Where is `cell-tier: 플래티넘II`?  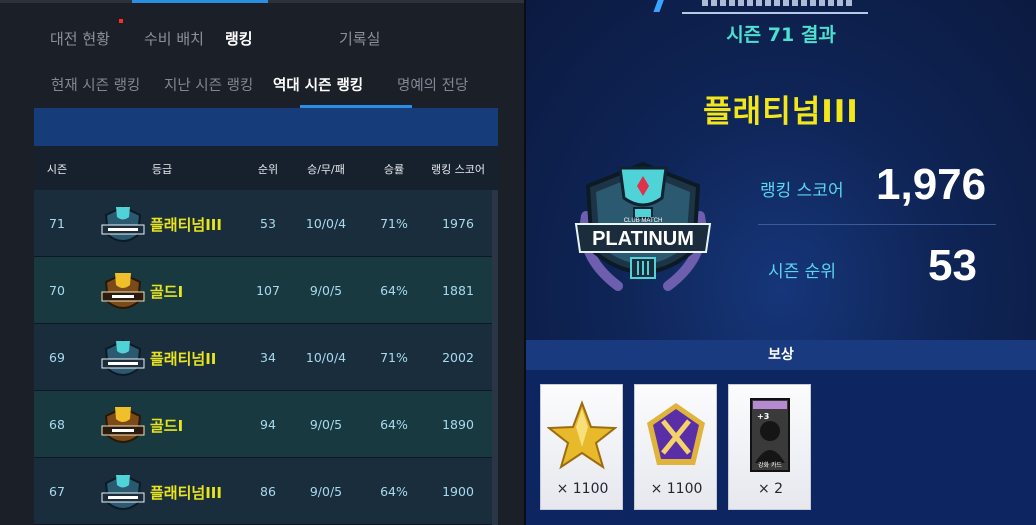 cell-tier: 플래티넘II is located at coordinates (183, 359).